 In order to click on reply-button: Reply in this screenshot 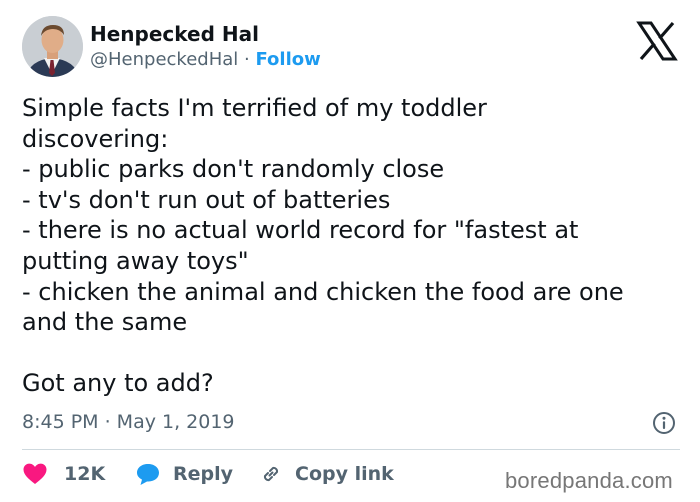, I will do `click(184, 474)`.